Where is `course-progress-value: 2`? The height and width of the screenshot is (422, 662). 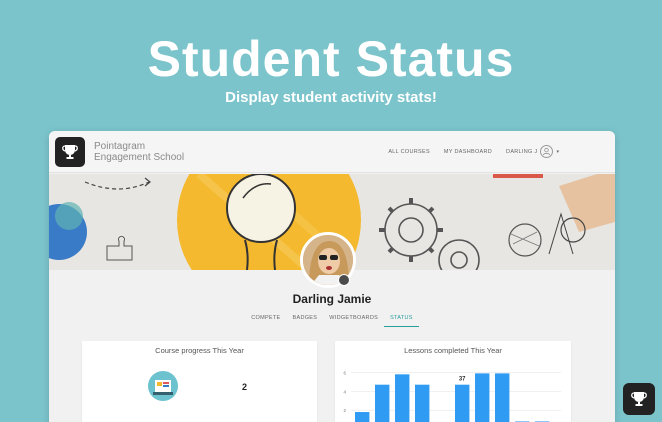
course-progress-value: 2 is located at coordinates (245, 387).